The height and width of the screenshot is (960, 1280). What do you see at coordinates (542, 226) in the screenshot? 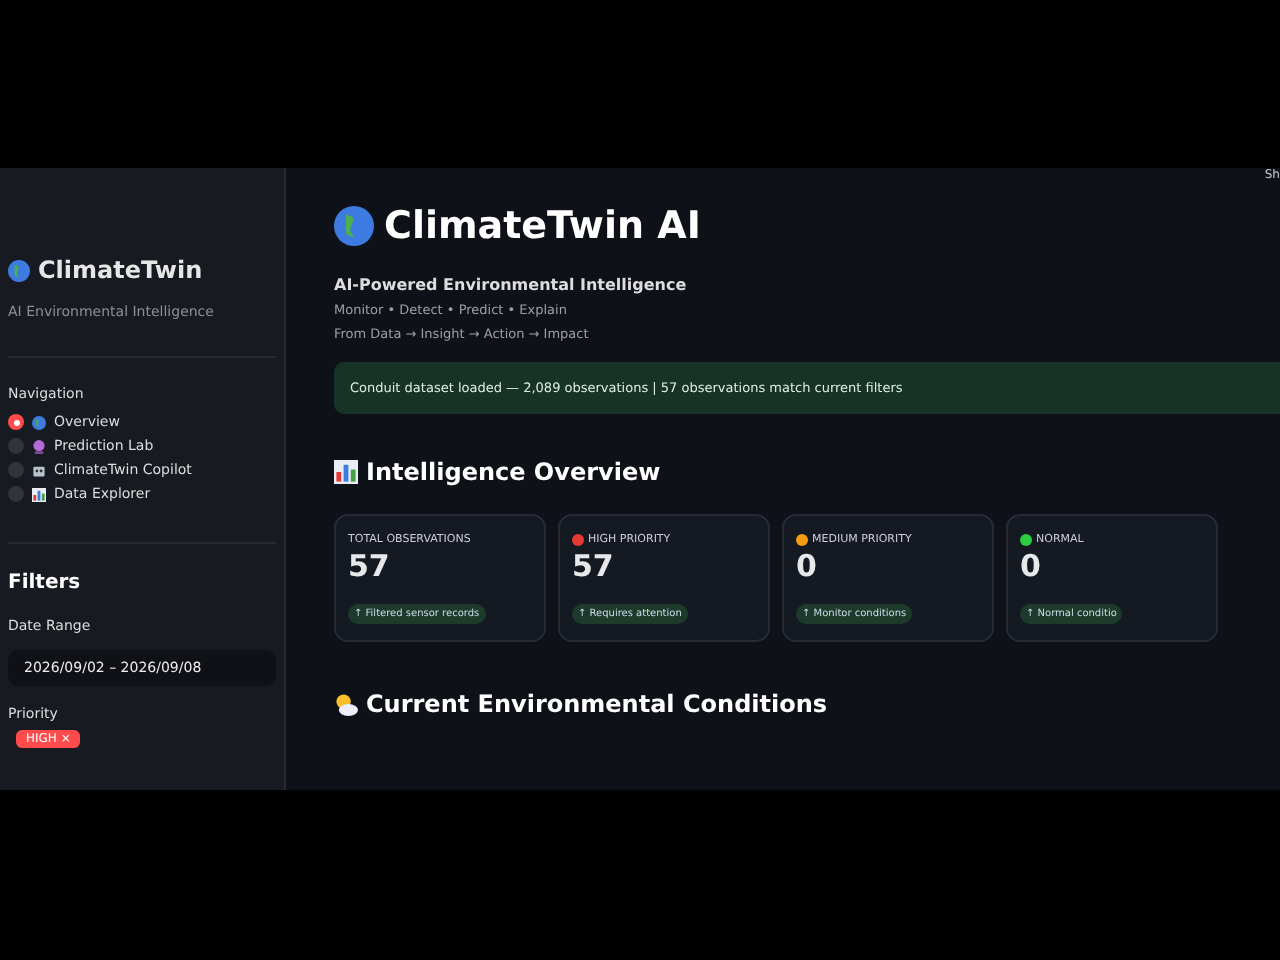
I see `page-title: ClimateTwin AI` at bounding box center [542, 226].